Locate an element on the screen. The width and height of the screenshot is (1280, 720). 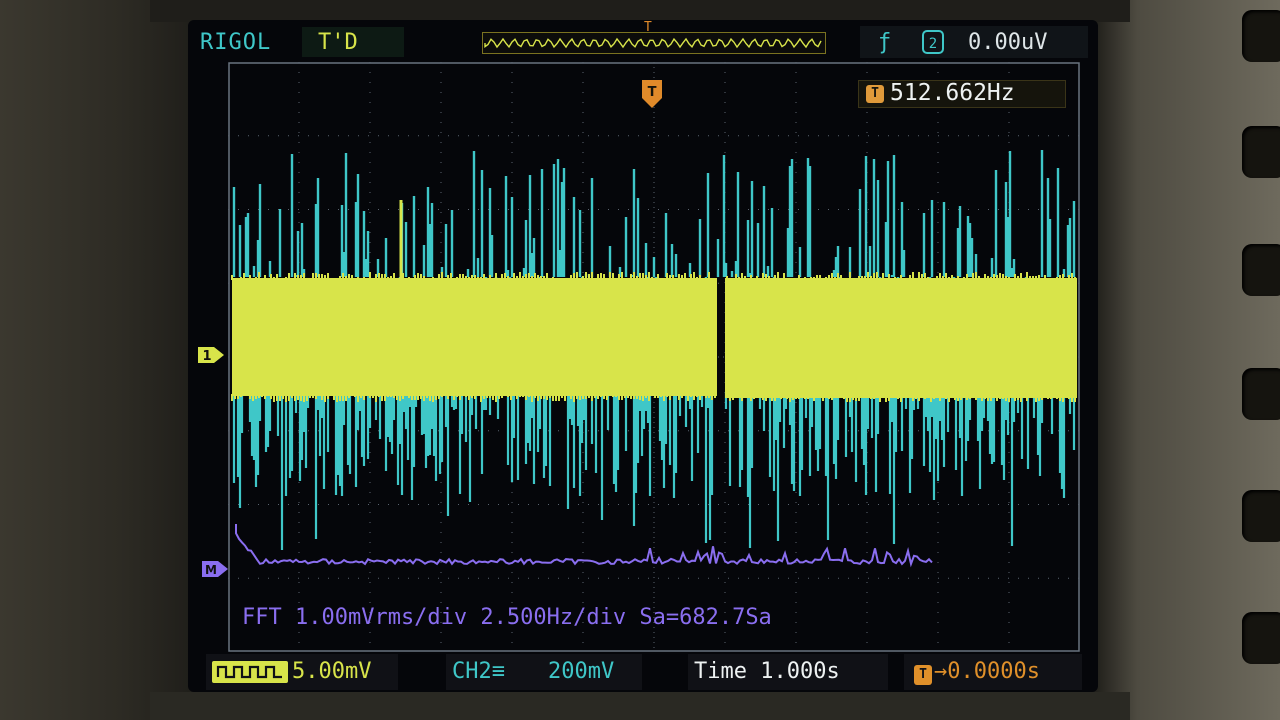
frequency-readout: 512.662Hz is located at coordinates (952, 93).